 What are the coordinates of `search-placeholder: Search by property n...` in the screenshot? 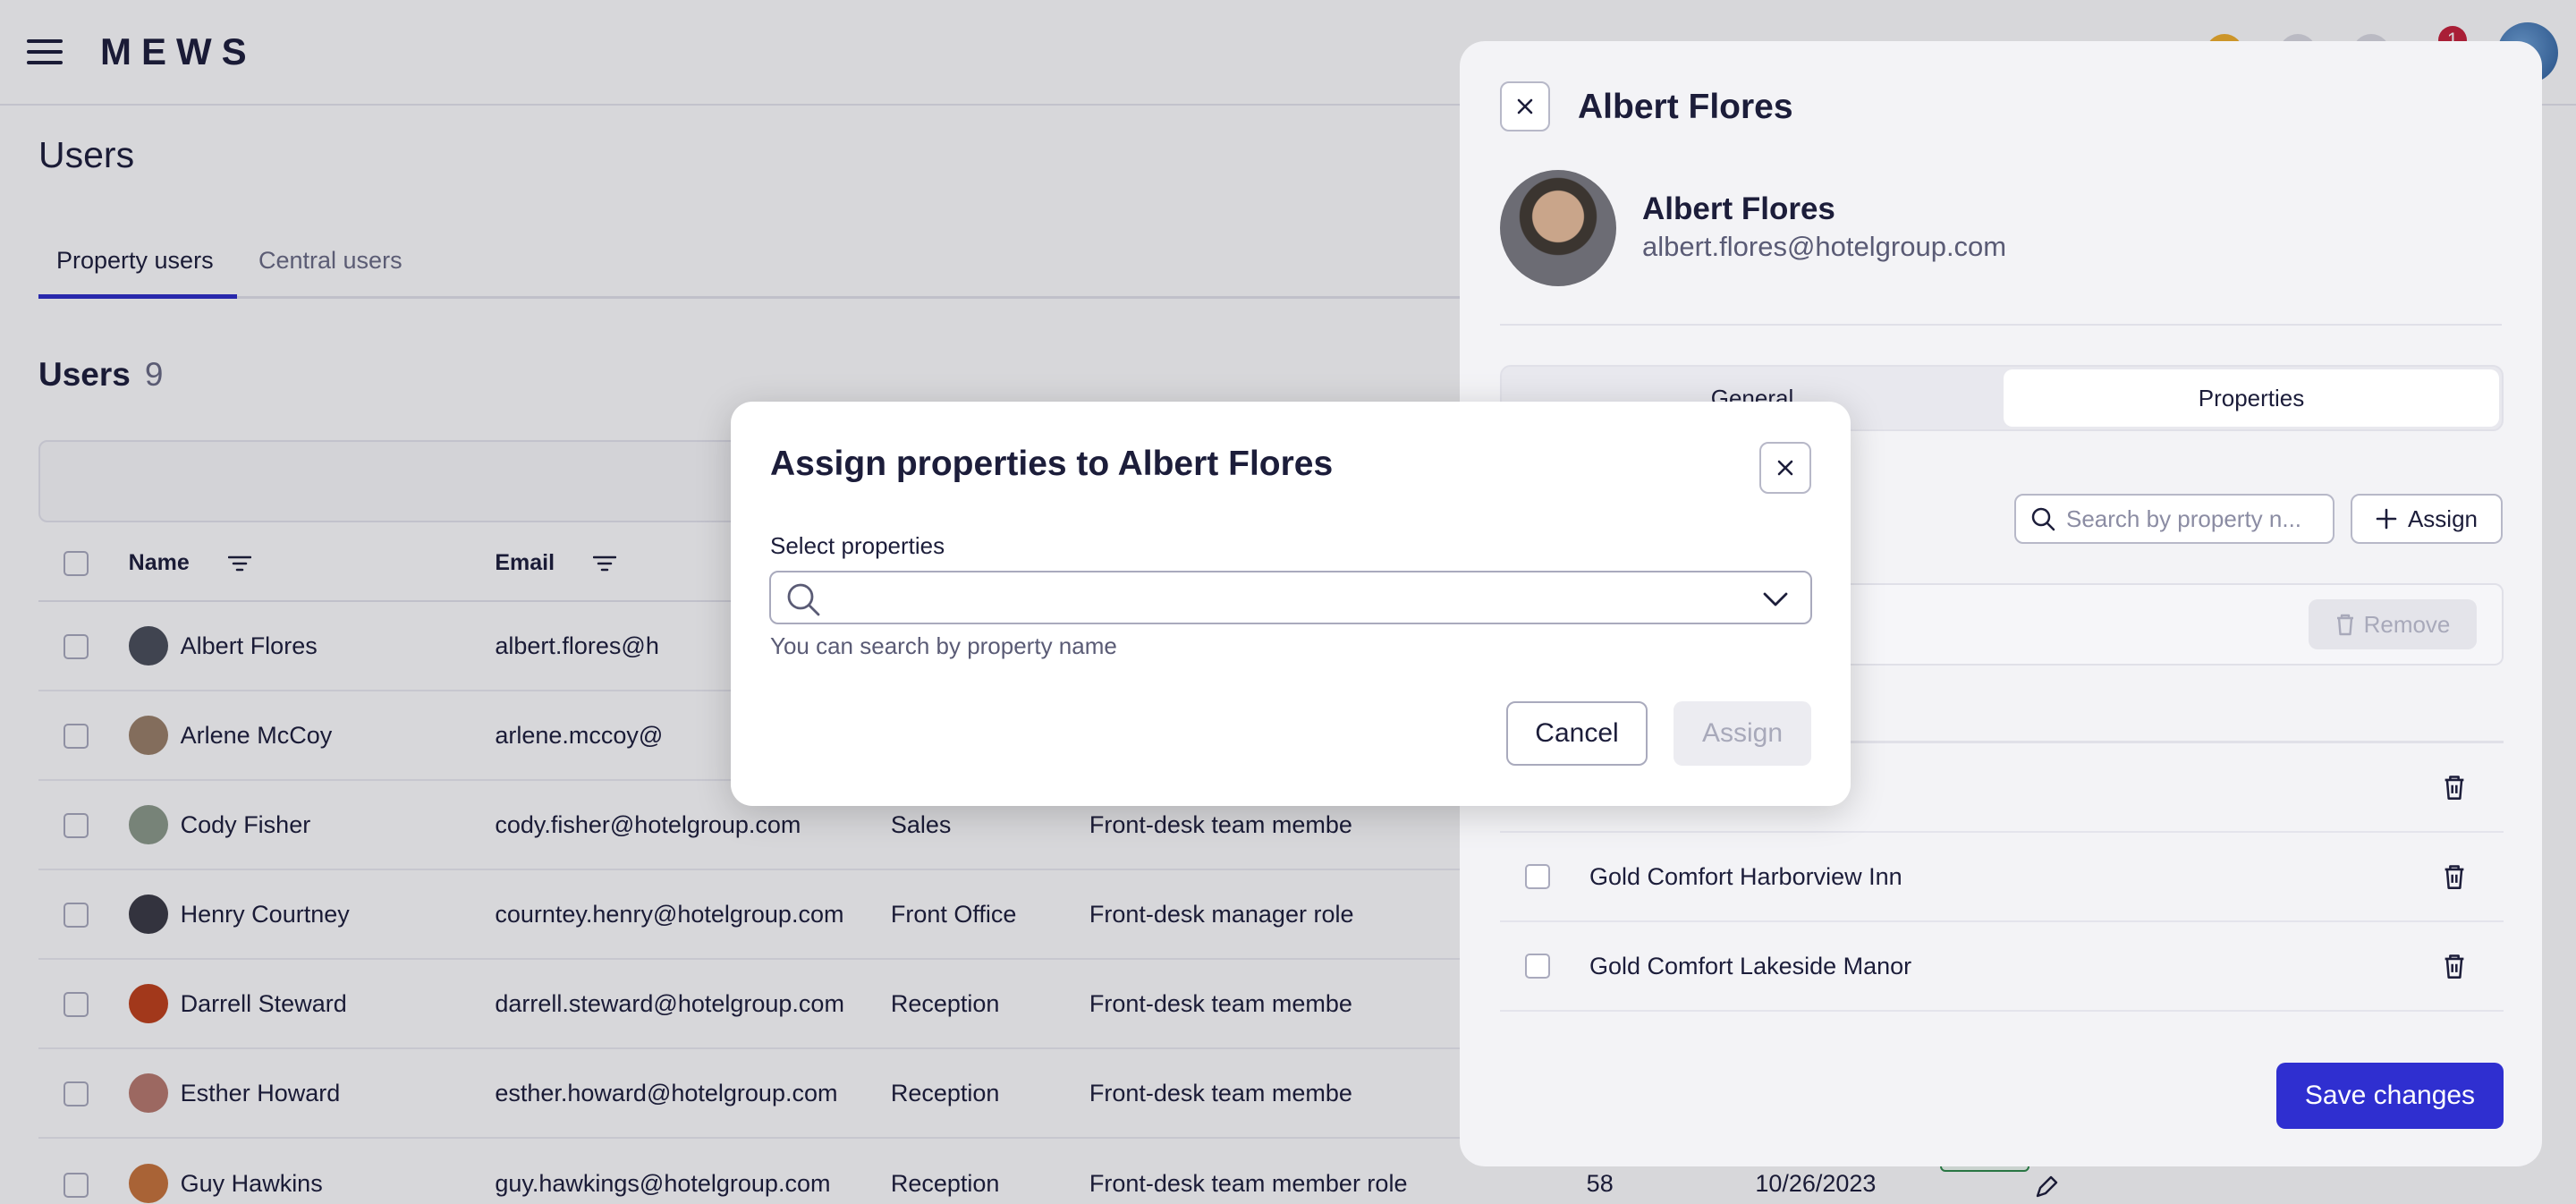 It's located at (2184, 518).